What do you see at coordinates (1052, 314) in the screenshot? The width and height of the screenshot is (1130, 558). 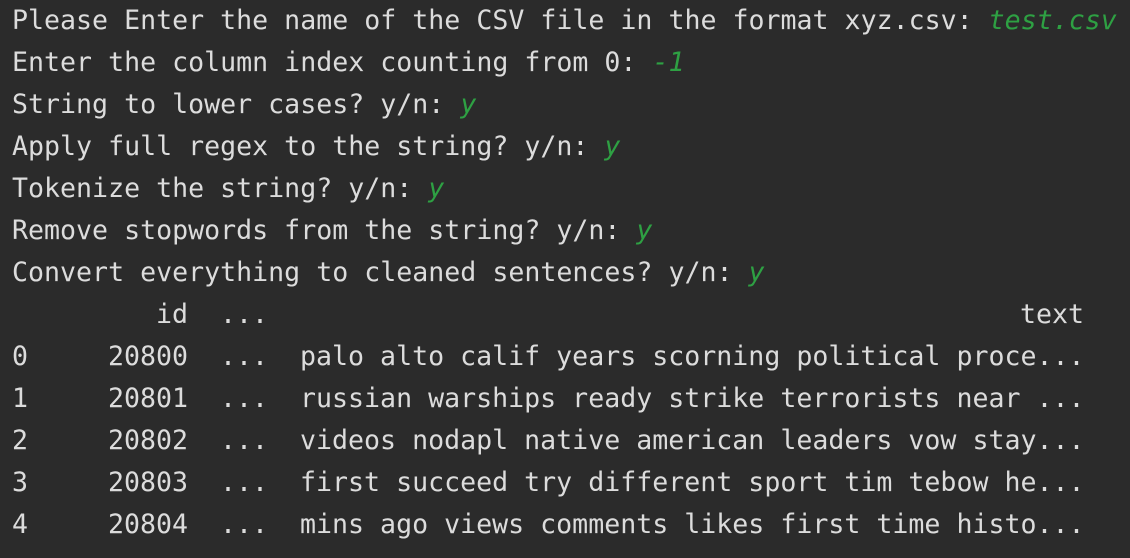 I see `column-header-text: text` at bounding box center [1052, 314].